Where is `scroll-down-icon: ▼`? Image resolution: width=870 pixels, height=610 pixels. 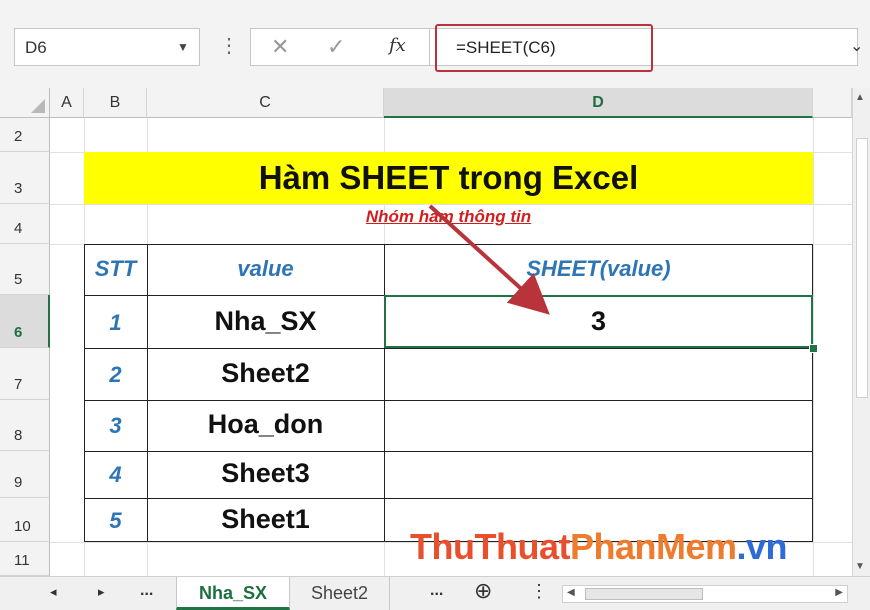
scroll-down-icon: ▼ is located at coordinates (860, 566).